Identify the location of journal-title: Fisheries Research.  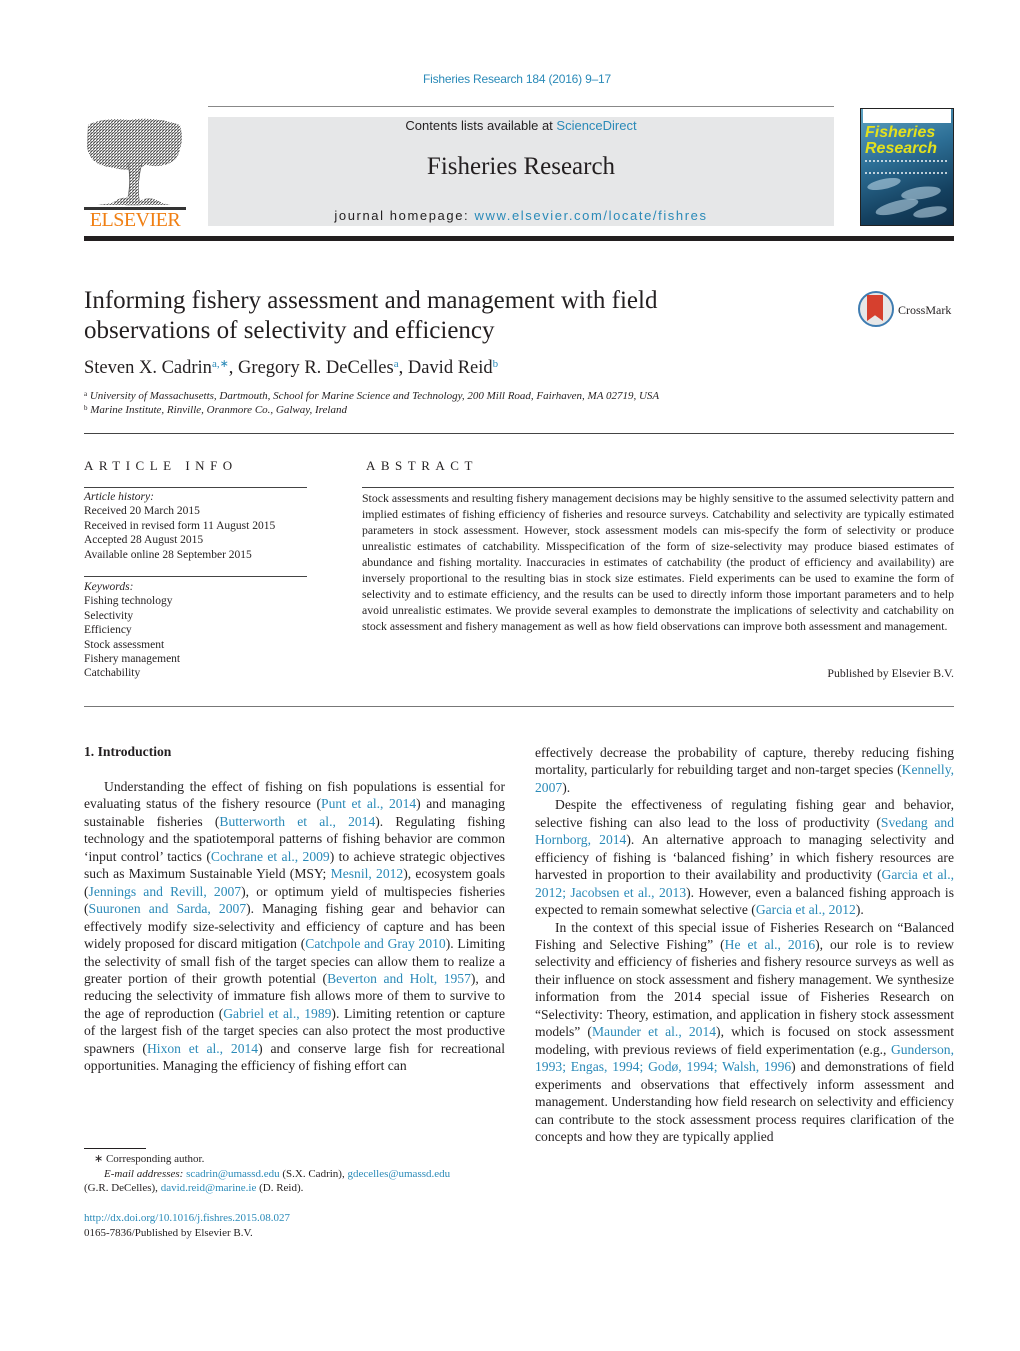
(521, 166).